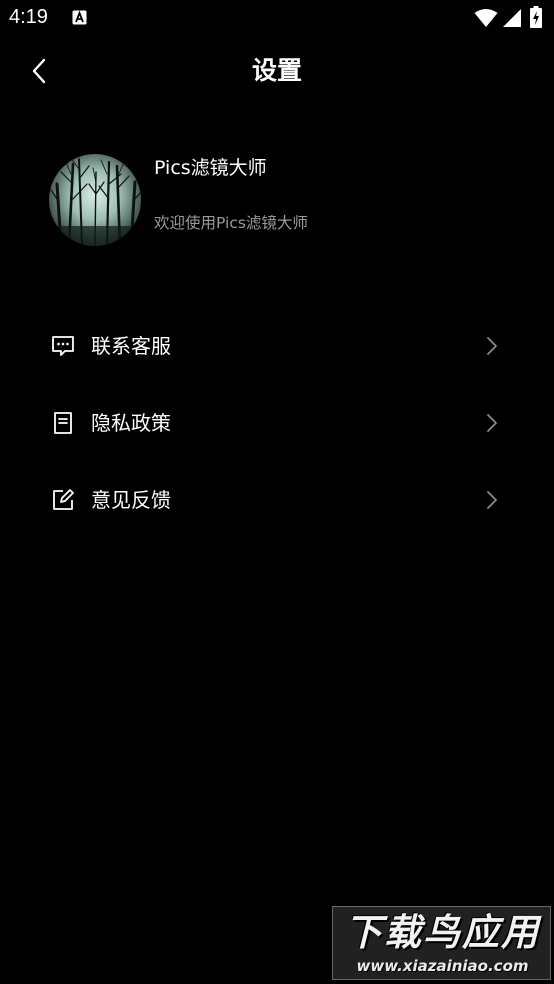 This screenshot has height=984, width=554. What do you see at coordinates (442, 966) in the screenshot?
I see `watermark-url: www.xiazainiao.com` at bounding box center [442, 966].